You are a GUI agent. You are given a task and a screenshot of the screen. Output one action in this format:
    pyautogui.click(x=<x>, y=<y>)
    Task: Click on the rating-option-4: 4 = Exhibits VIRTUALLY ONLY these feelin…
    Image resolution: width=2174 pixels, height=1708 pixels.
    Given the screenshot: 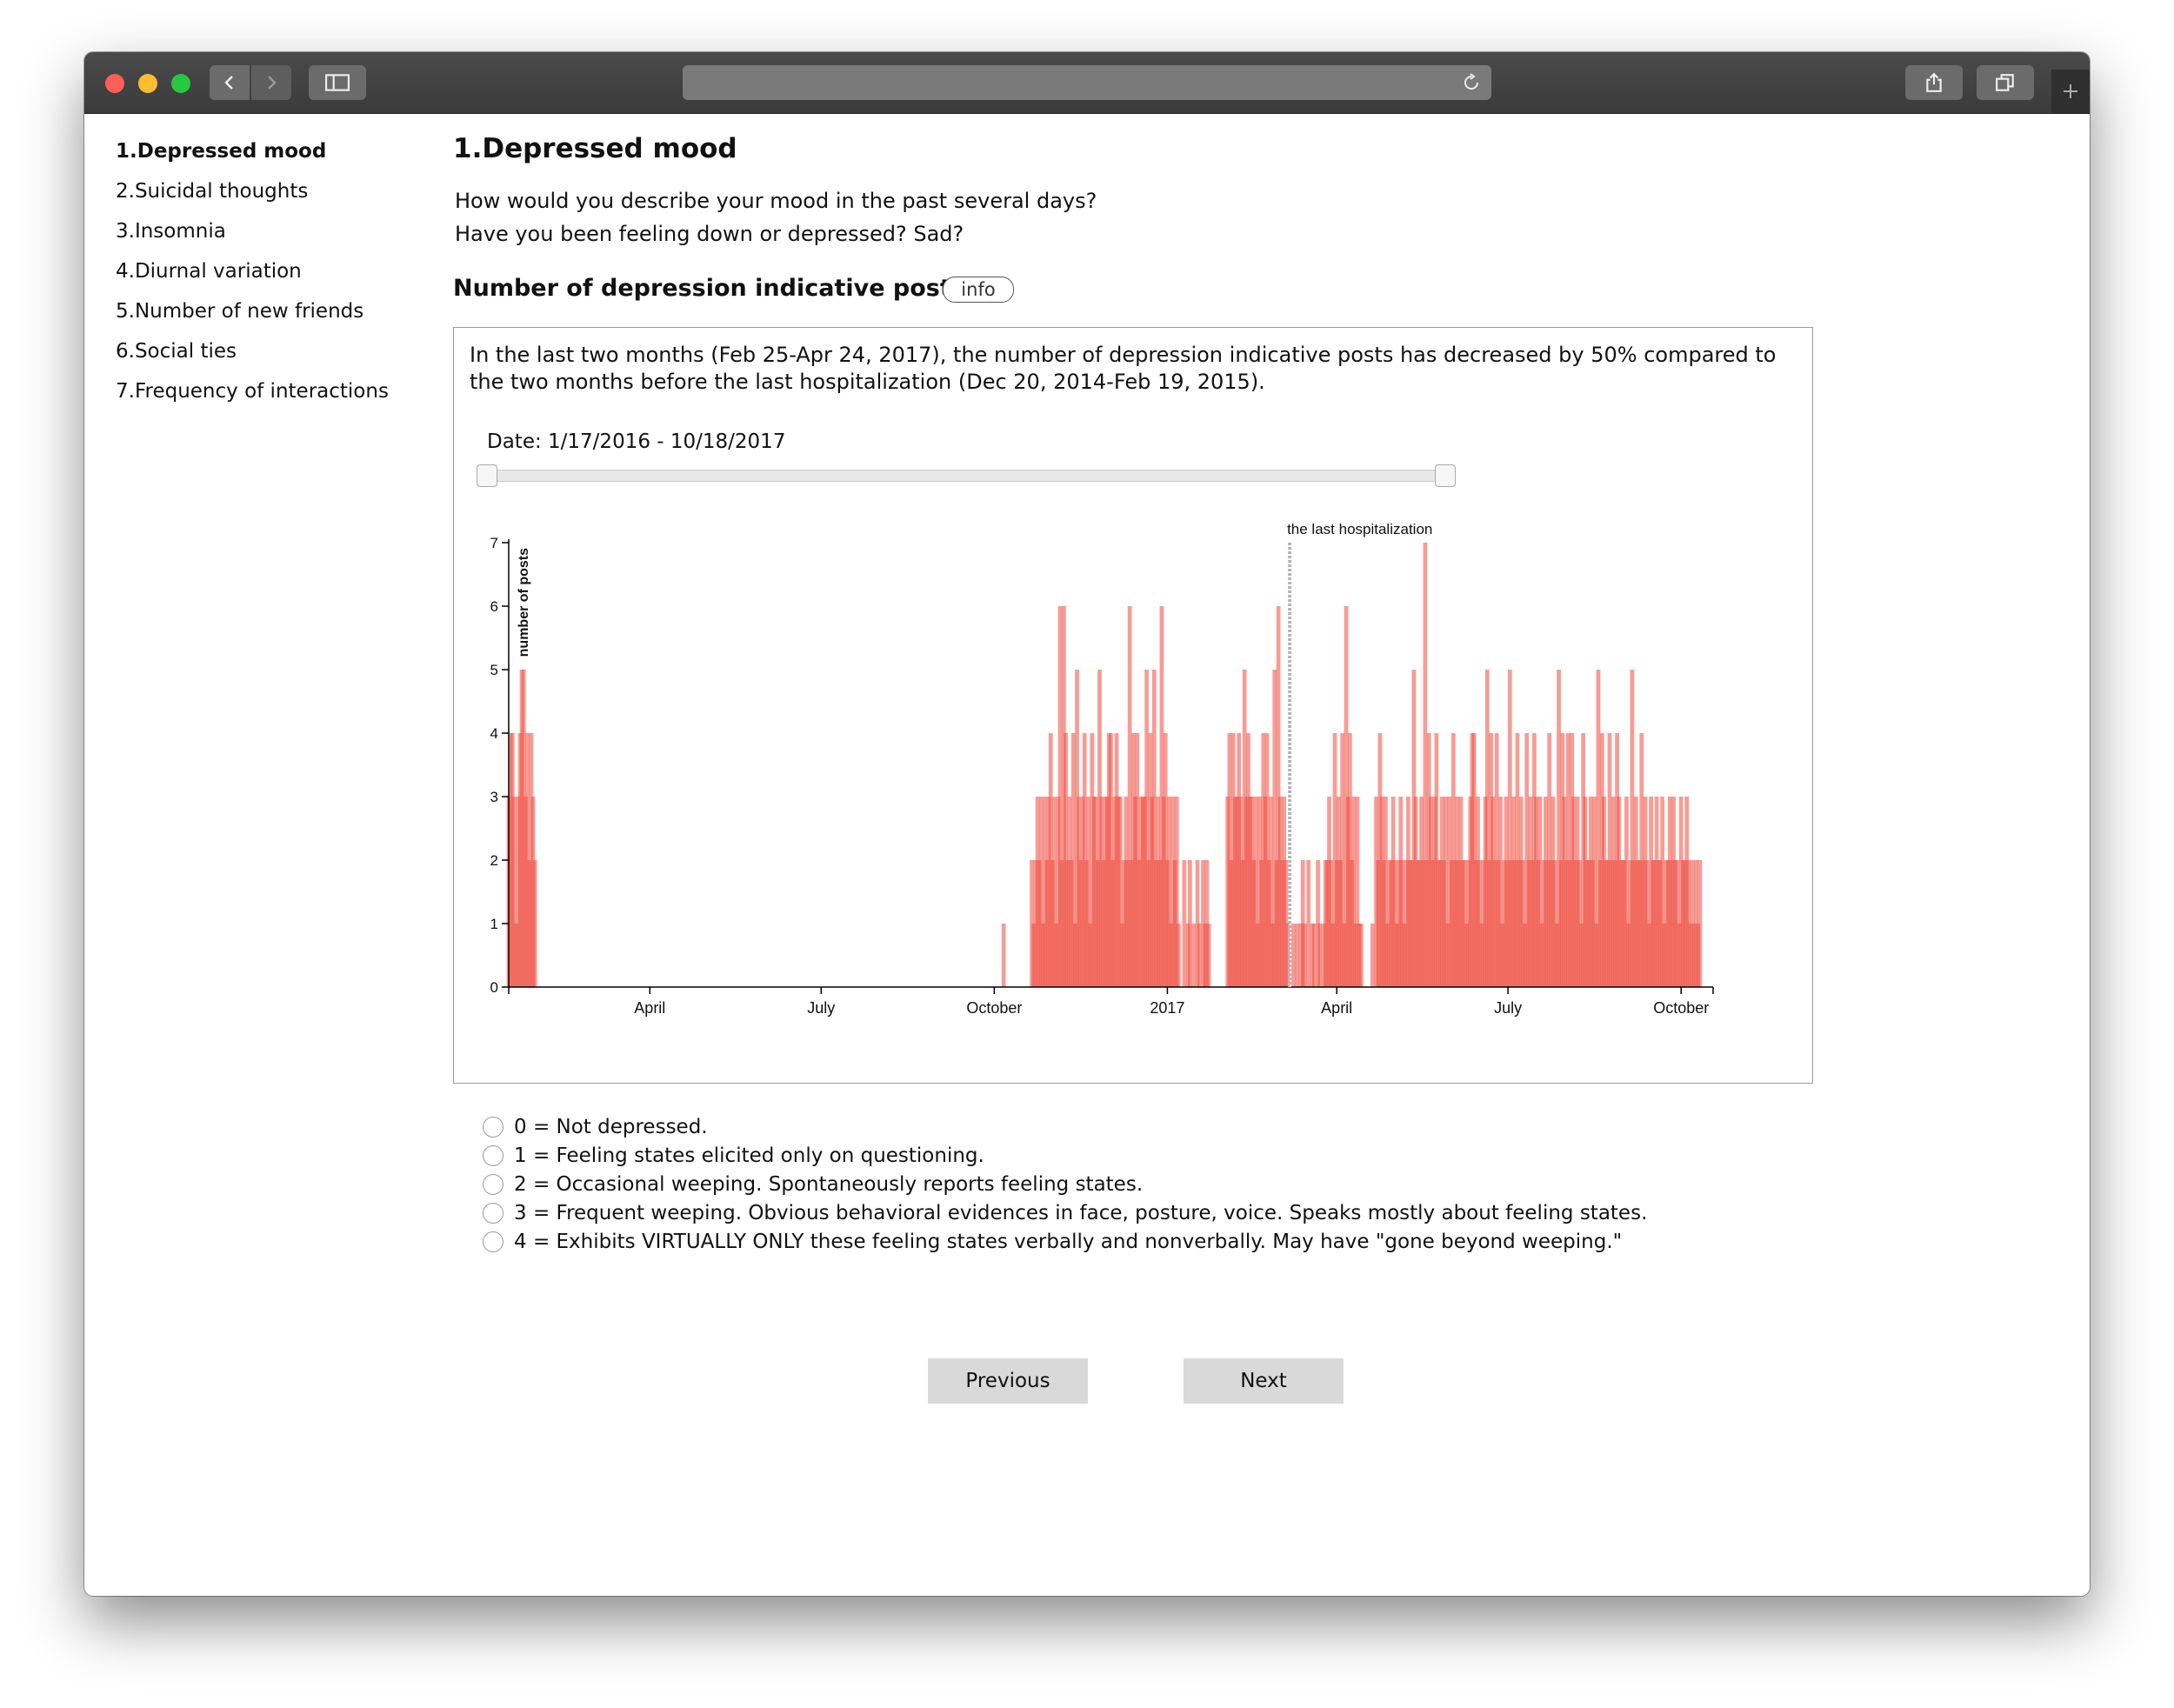 What is the action you would take?
    pyautogui.click(x=1065, y=1241)
    